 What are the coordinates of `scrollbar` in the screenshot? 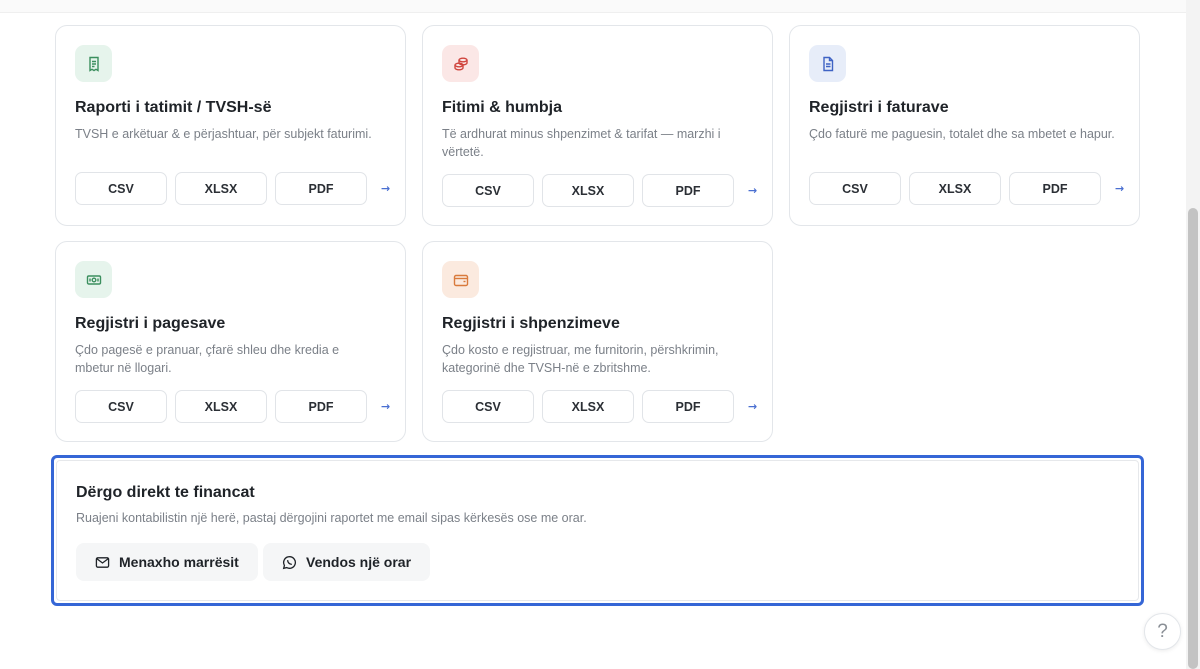 It's located at (1193, 334).